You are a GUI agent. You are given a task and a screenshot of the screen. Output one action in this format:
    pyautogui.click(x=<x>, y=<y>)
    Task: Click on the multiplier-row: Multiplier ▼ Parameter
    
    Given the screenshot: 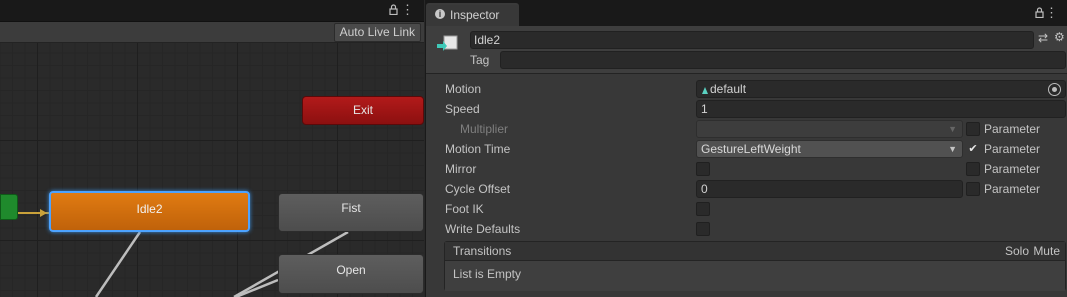 What is the action you would take?
    pyautogui.click(x=746, y=129)
    